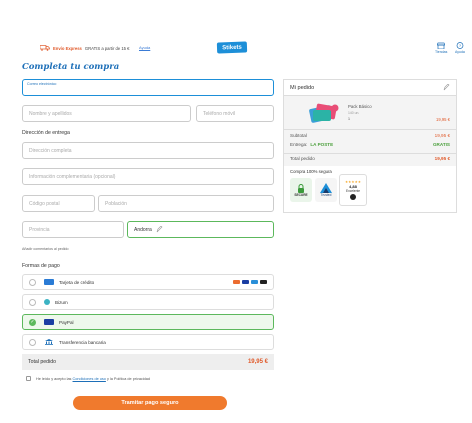 This screenshot has height=423, width=472. What do you see at coordinates (45, 249) in the screenshot?
I see `add-comment-link: Añadir comentarios al pedido` at bounding box center [45, 249].